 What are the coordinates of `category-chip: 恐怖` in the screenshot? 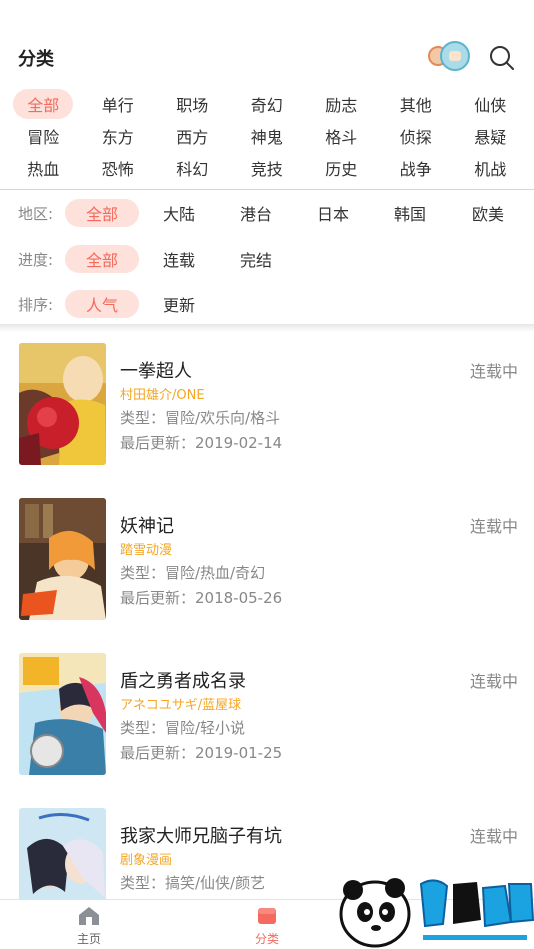 It's located at (118, 168).